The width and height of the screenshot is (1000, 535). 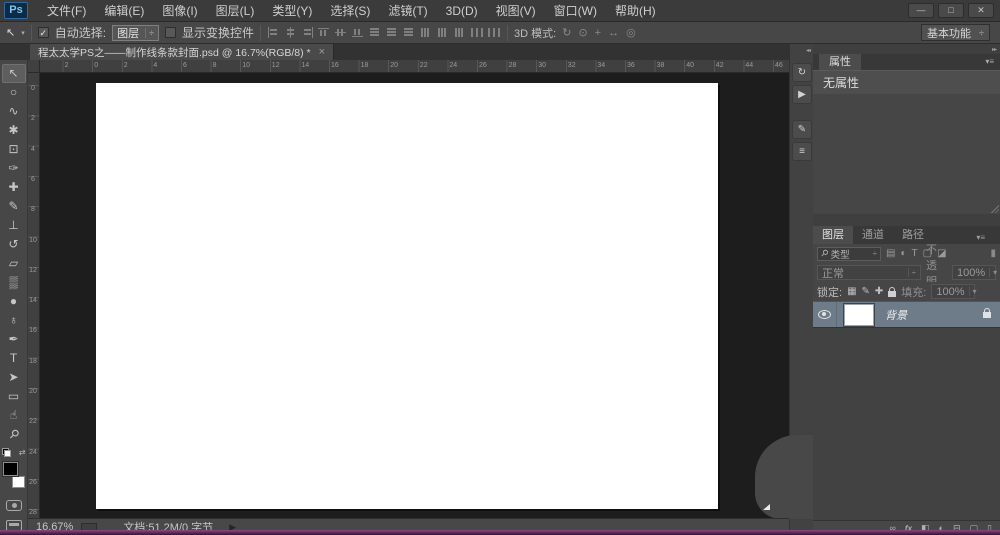 I want to click on tab-channels: 通道, so click(x=873, y=235).